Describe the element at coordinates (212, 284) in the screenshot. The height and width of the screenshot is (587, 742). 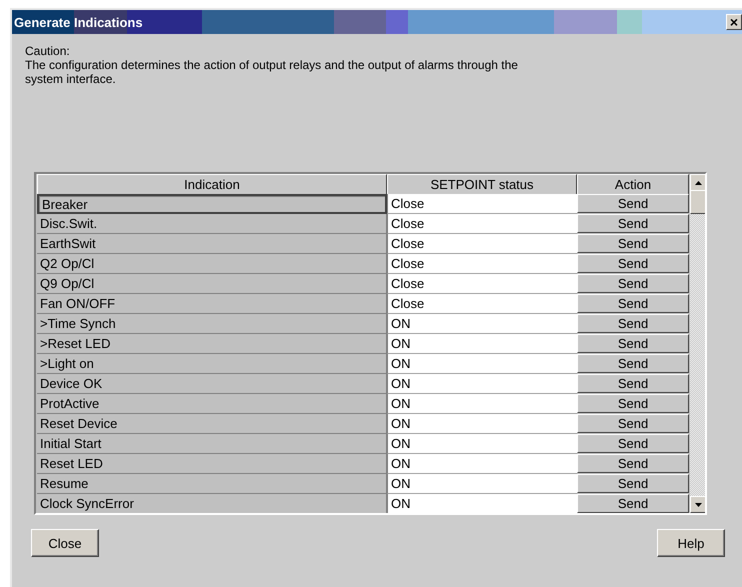
I see `indication-cell: Q9 Op/Cl` at that location.